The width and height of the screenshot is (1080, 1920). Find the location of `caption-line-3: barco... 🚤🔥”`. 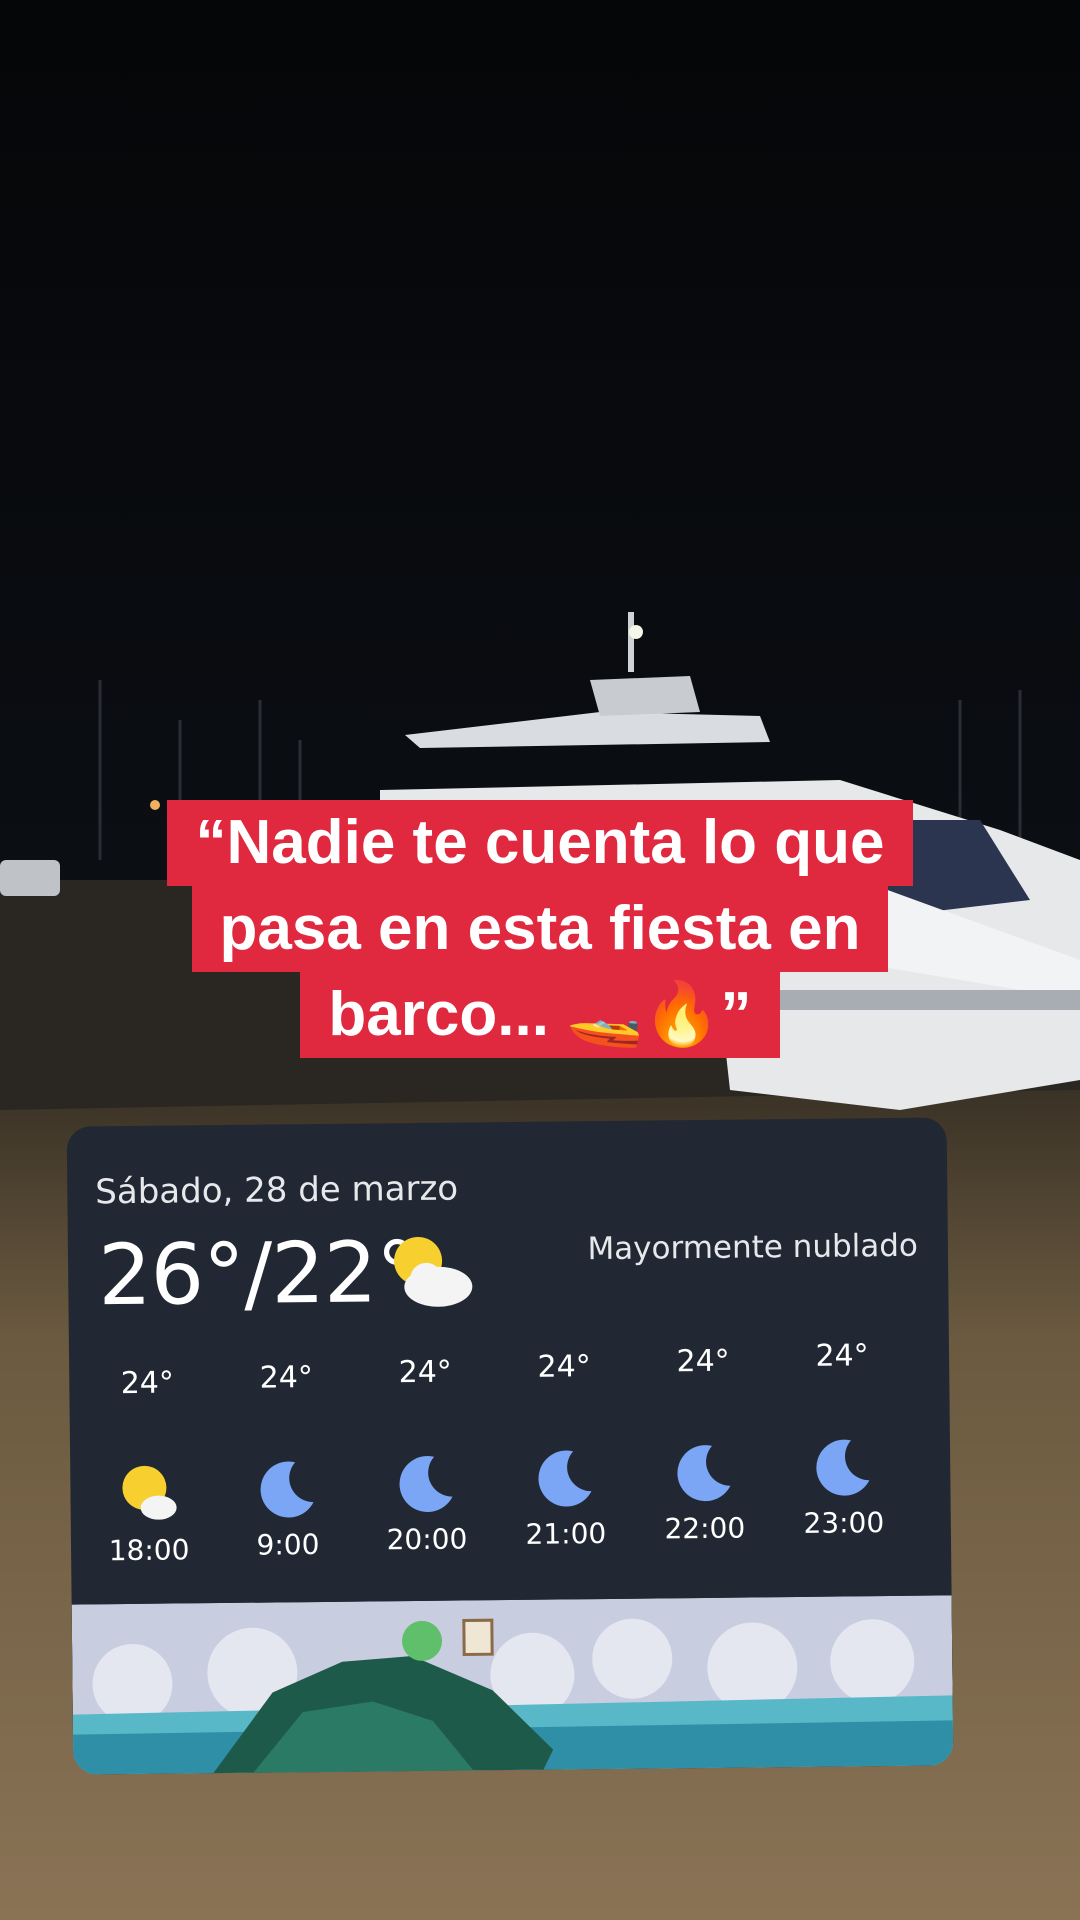

caption-line-3: barco... 🚤🔥” is located at coordinates (540, 1015).